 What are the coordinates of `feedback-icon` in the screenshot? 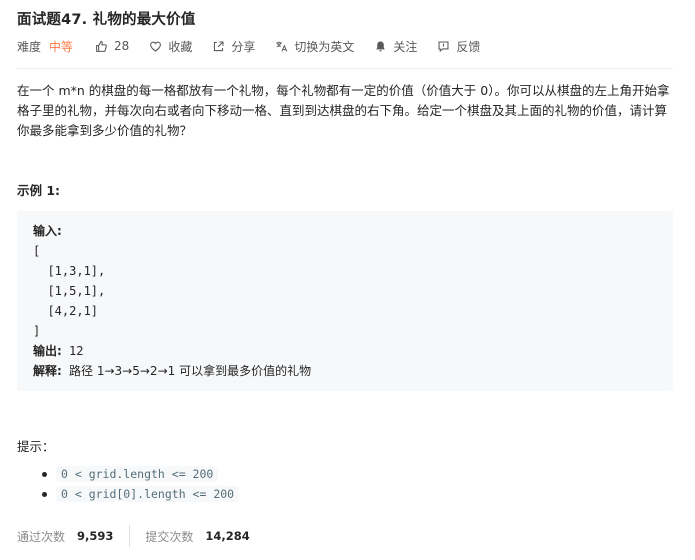 It's located at (443, 46).